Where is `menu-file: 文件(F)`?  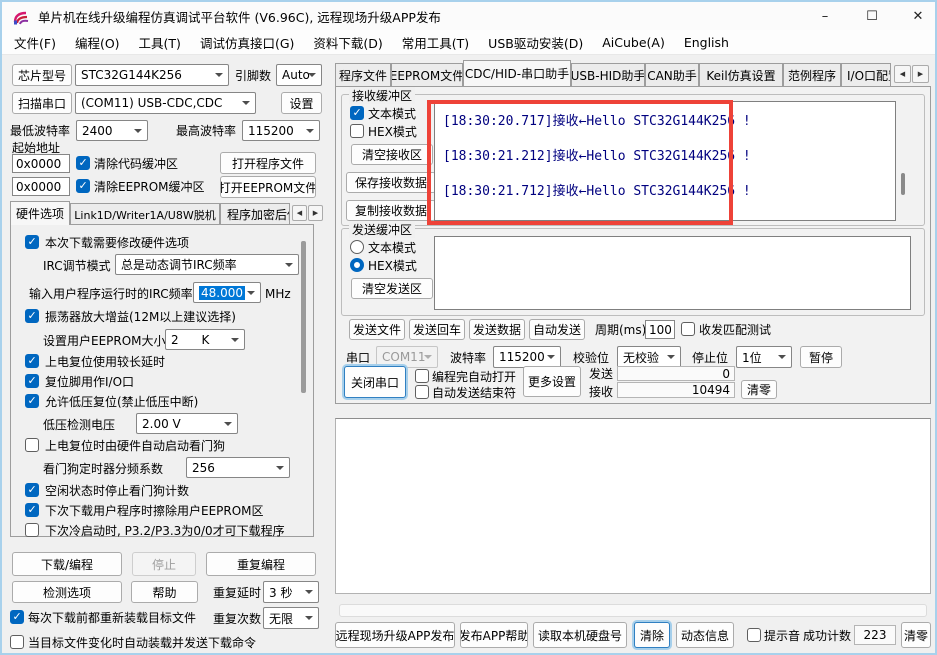 menu-file: 文件(F) is located at coordinates (35, 42).